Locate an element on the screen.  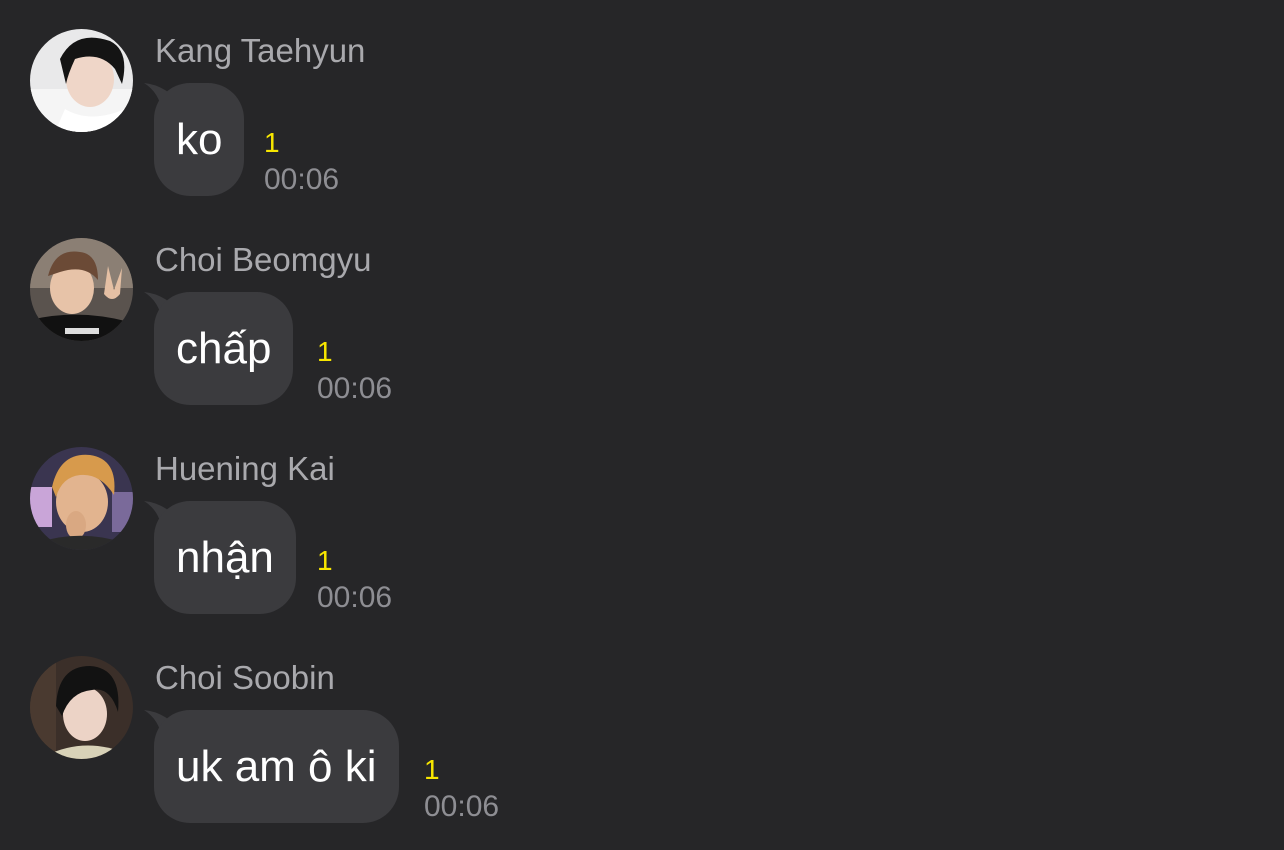
sender-name: Choi Beomgyu is located at coordinates (263, 259).